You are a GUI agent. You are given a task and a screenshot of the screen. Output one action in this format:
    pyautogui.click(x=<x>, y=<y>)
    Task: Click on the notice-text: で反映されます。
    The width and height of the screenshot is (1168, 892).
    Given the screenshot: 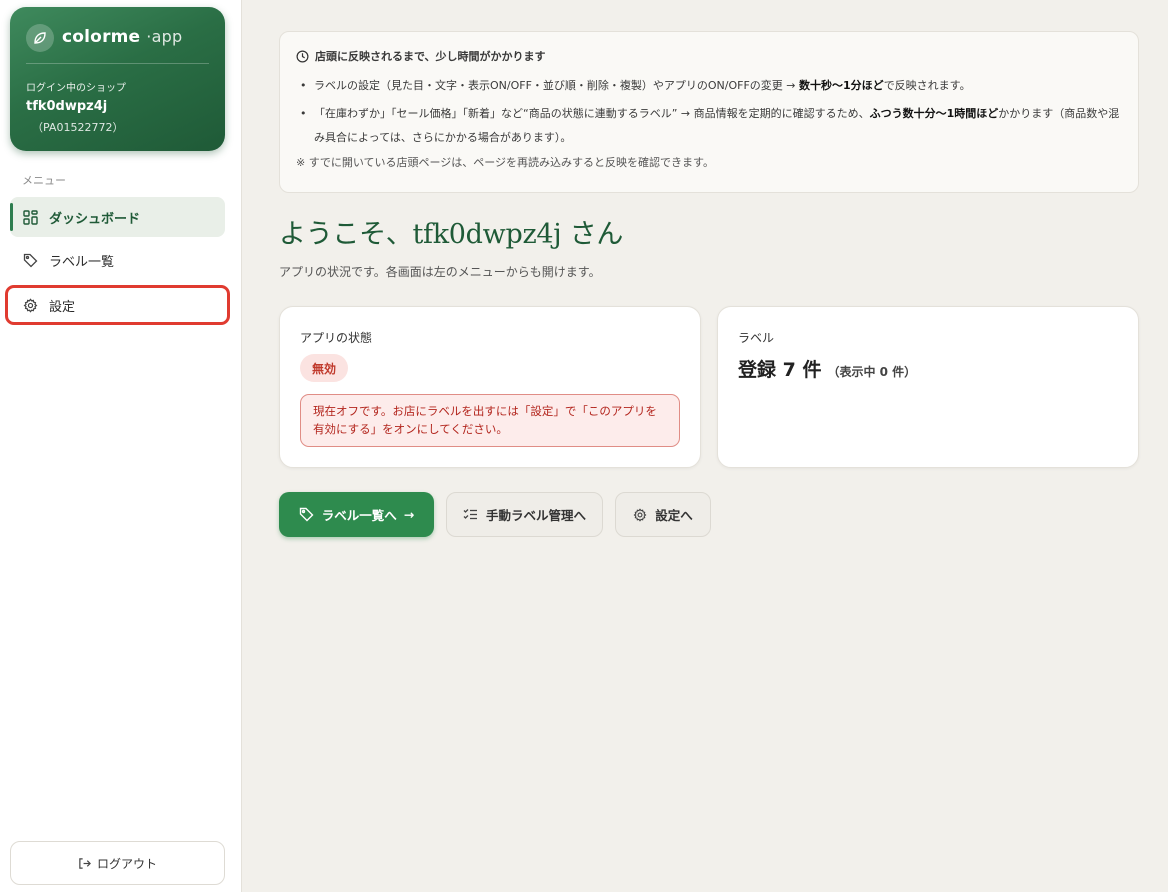 What is the action you would take?
    pyautogui.click(x=927, y=85)
    